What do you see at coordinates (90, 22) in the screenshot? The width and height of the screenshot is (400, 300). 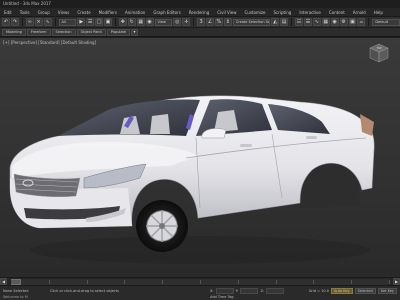 I see `select-by-name-icon: ☰` at bounding box center [90, 22].